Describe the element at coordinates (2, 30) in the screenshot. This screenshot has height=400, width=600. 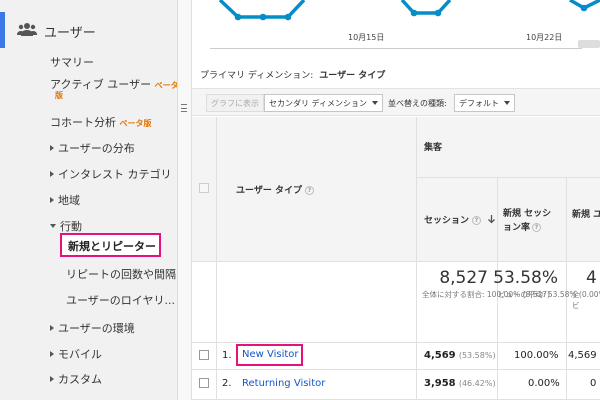
I see `active-section-indicator` at that location.